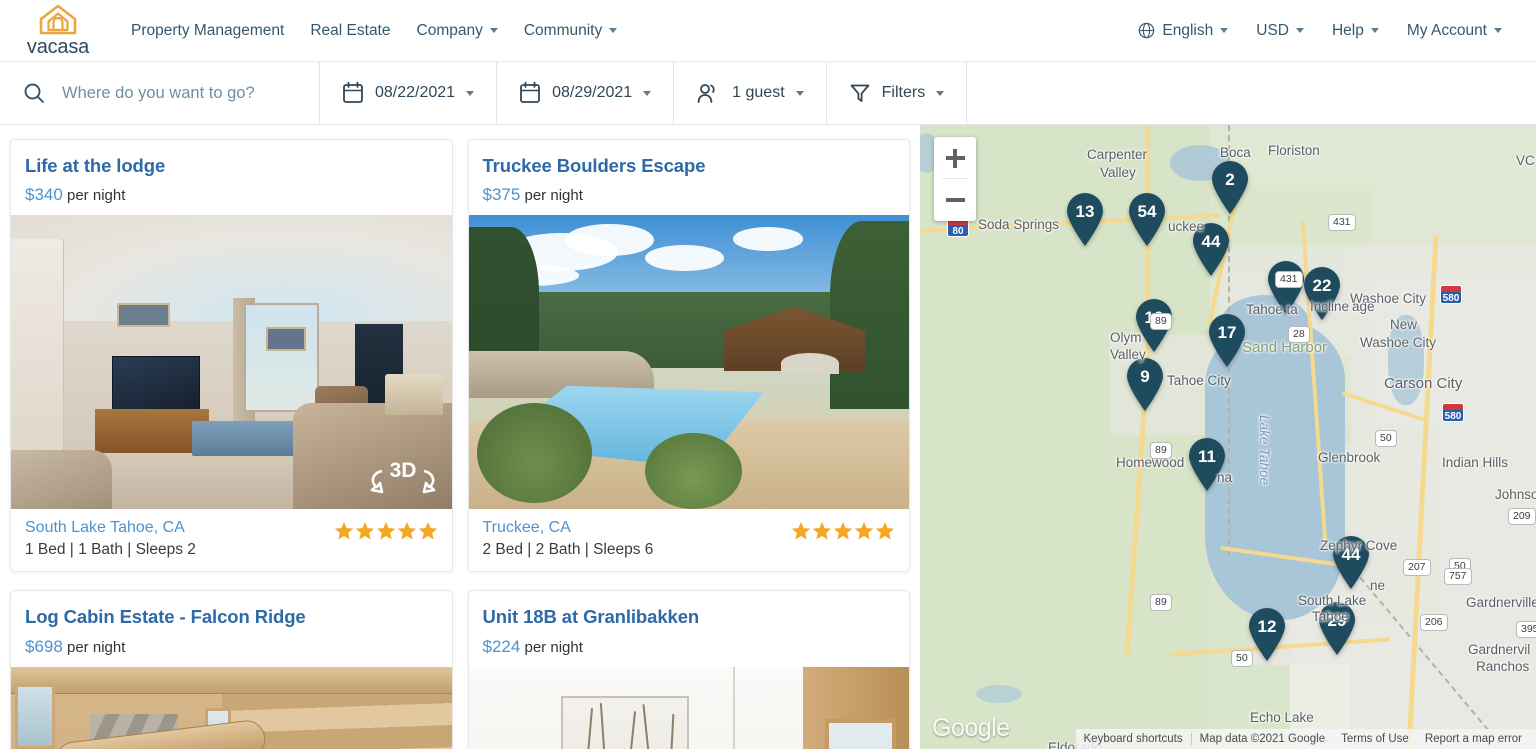 The image size is (1536, 749). Describe the element at coordinates (1522, 517) in the screenshot. I see `route-shield: 209` at that location.